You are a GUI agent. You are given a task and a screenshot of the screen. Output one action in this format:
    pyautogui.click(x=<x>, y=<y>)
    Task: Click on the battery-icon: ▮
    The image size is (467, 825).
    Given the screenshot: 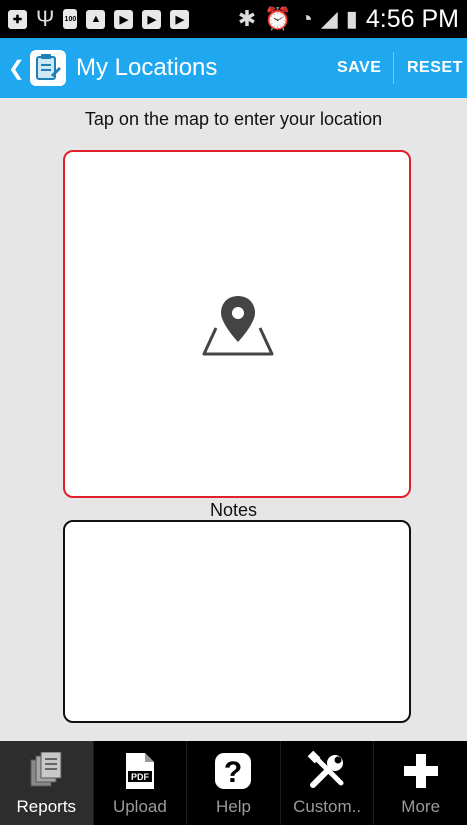 What is the action you would take?
    pyautogui.click(x=351, y=18)
    